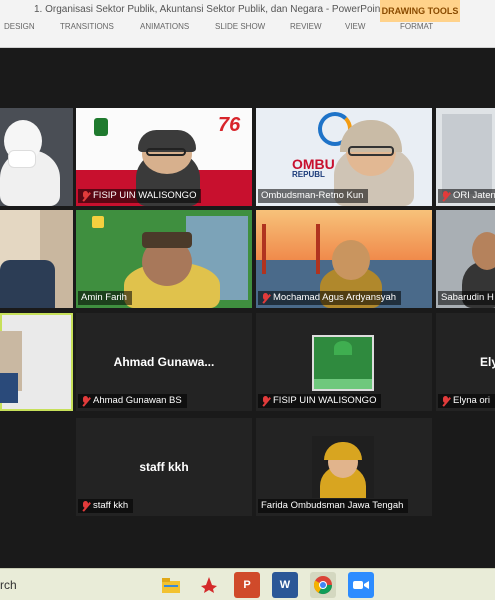 The height and width of the screenshot is (600, 495). What do you see at coordinates (361, 585) in the screenshot?
I see `zoom-icon` at bounding box center [361, 585].